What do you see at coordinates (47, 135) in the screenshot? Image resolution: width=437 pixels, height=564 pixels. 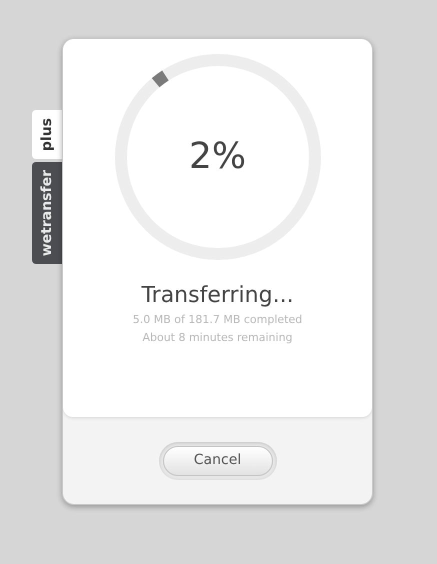 I see `side-tab: plus` at bounding box center [47, 135].